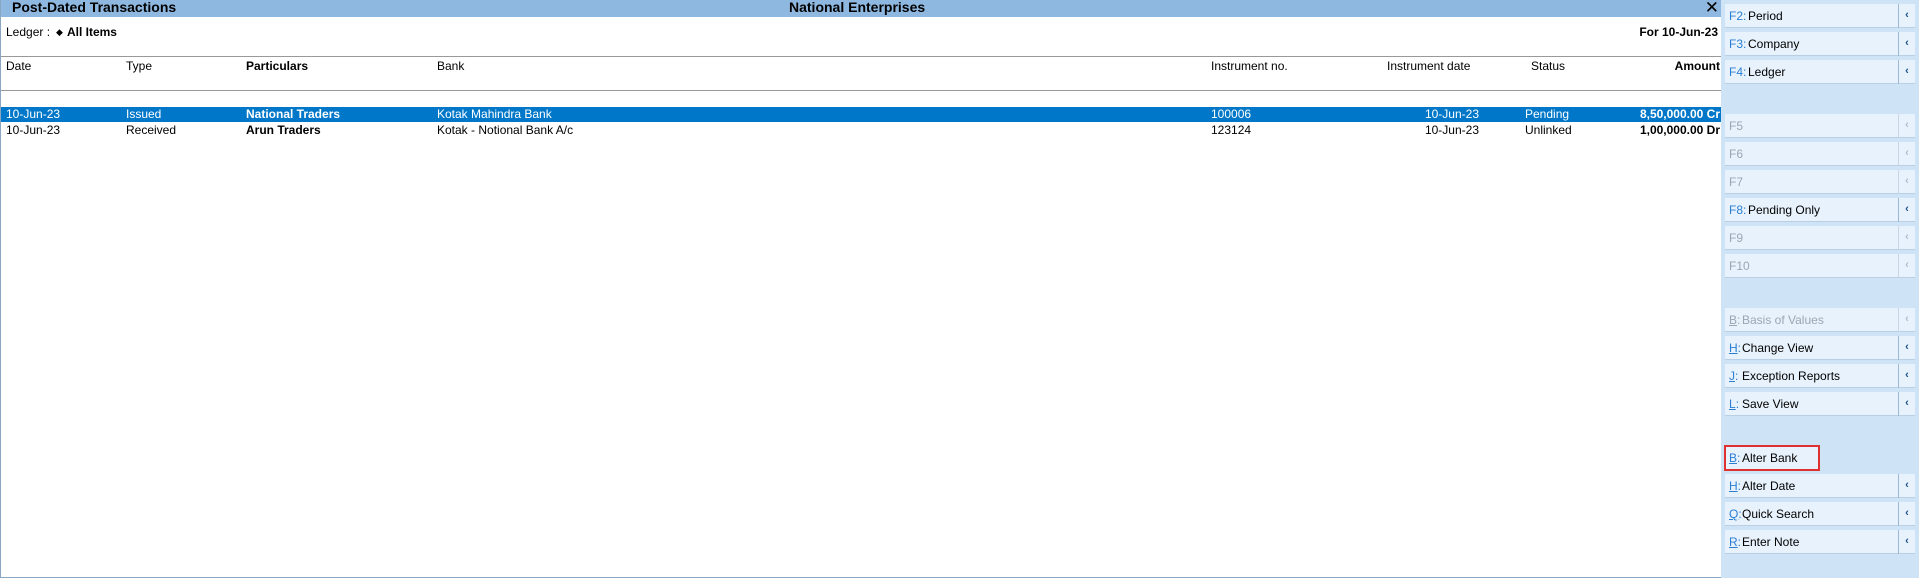  Describe the element at coordinates (1820, 404) in the screenshot. I see `save-view-button: L: Save View ‹` at that location.